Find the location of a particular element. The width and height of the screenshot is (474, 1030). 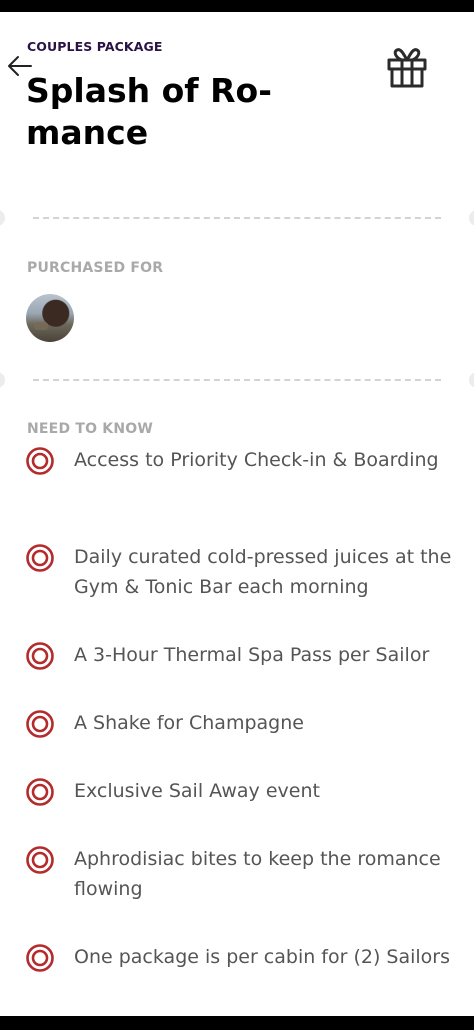

list-item-text: One package is per cabin for (2) Sailors is located at coordinates (262, 957).